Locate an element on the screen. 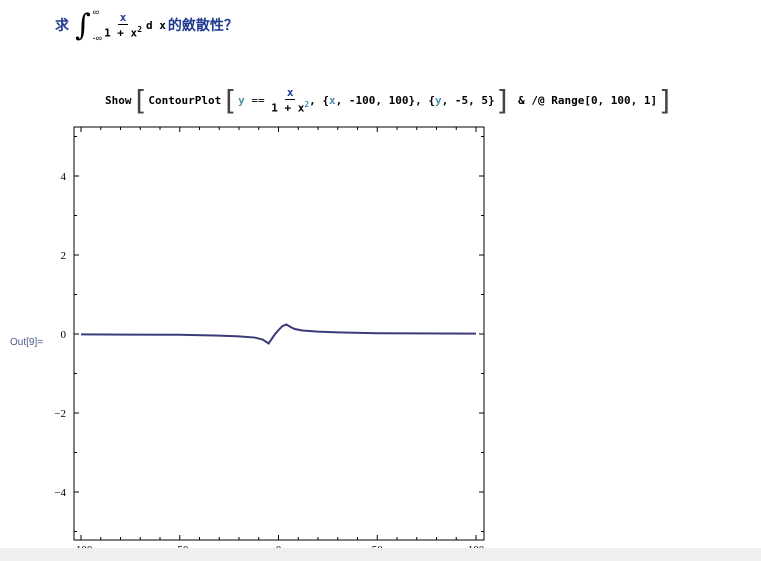 The image size is (761, 561). y-tick-label: 4 is located at coordinates (64, 177).